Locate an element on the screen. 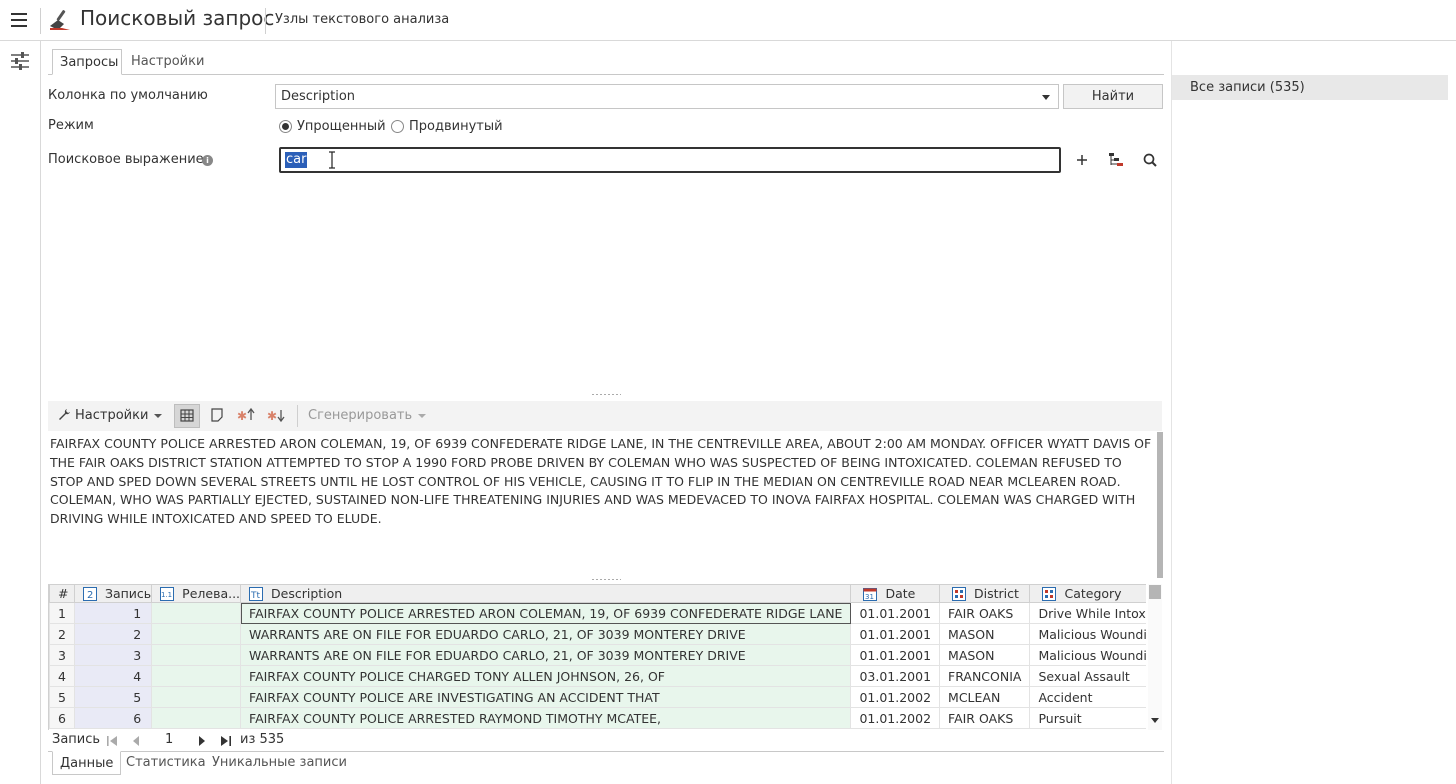 This screenshot has width=1456, height=784. tab-statistics: Статистика is located at coordinates (166, 763).